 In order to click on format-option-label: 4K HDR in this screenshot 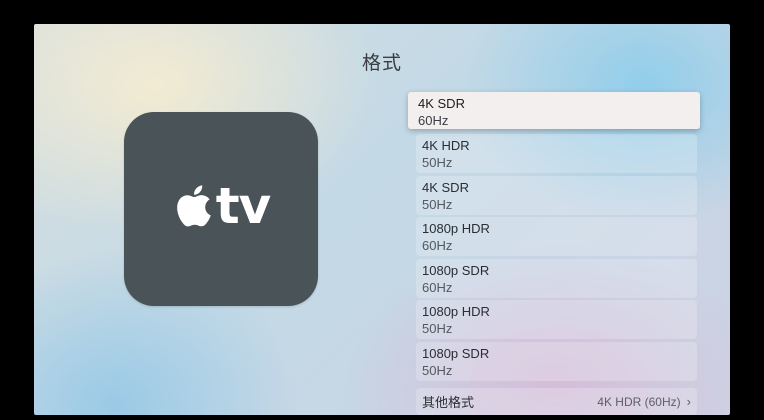, I will do `click(446, 145)`.